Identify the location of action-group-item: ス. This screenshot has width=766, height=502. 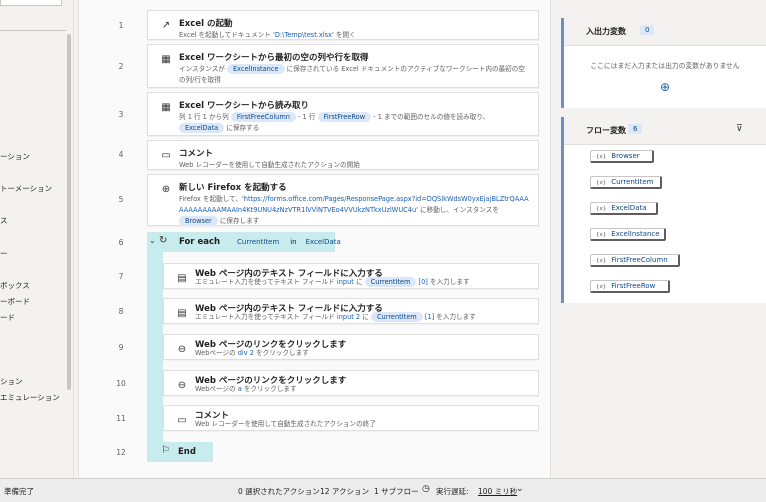
(33, 220).